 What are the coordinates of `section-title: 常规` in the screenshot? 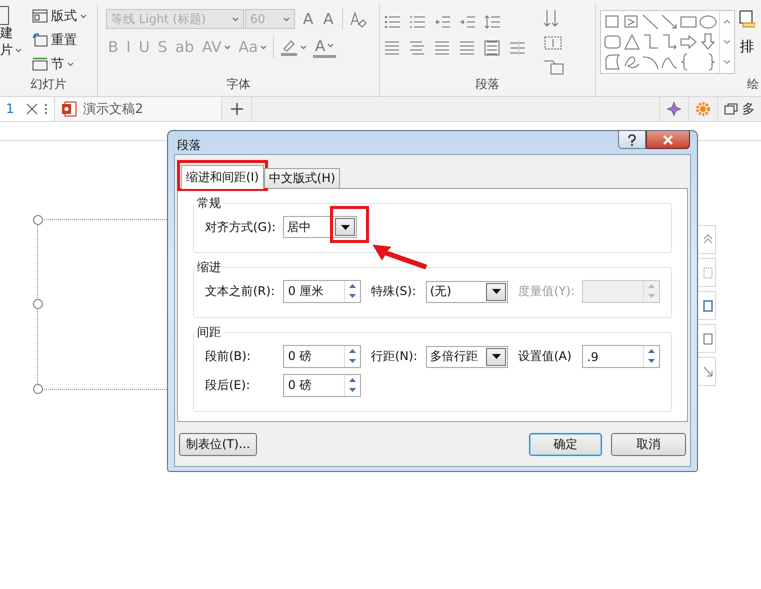 It's located at (209, 203).